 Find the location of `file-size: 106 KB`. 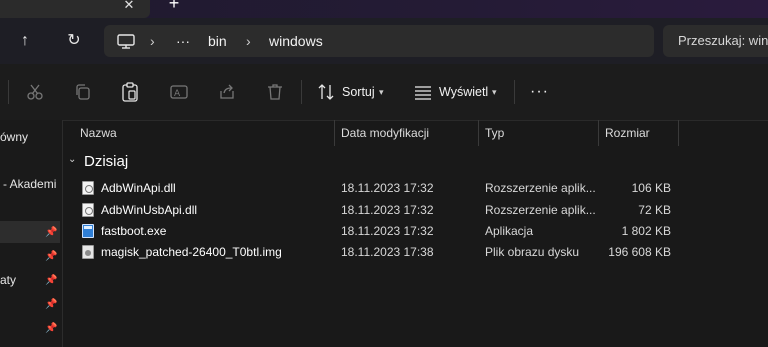

file-size: 106 KB is located at coordinates (651, 188).